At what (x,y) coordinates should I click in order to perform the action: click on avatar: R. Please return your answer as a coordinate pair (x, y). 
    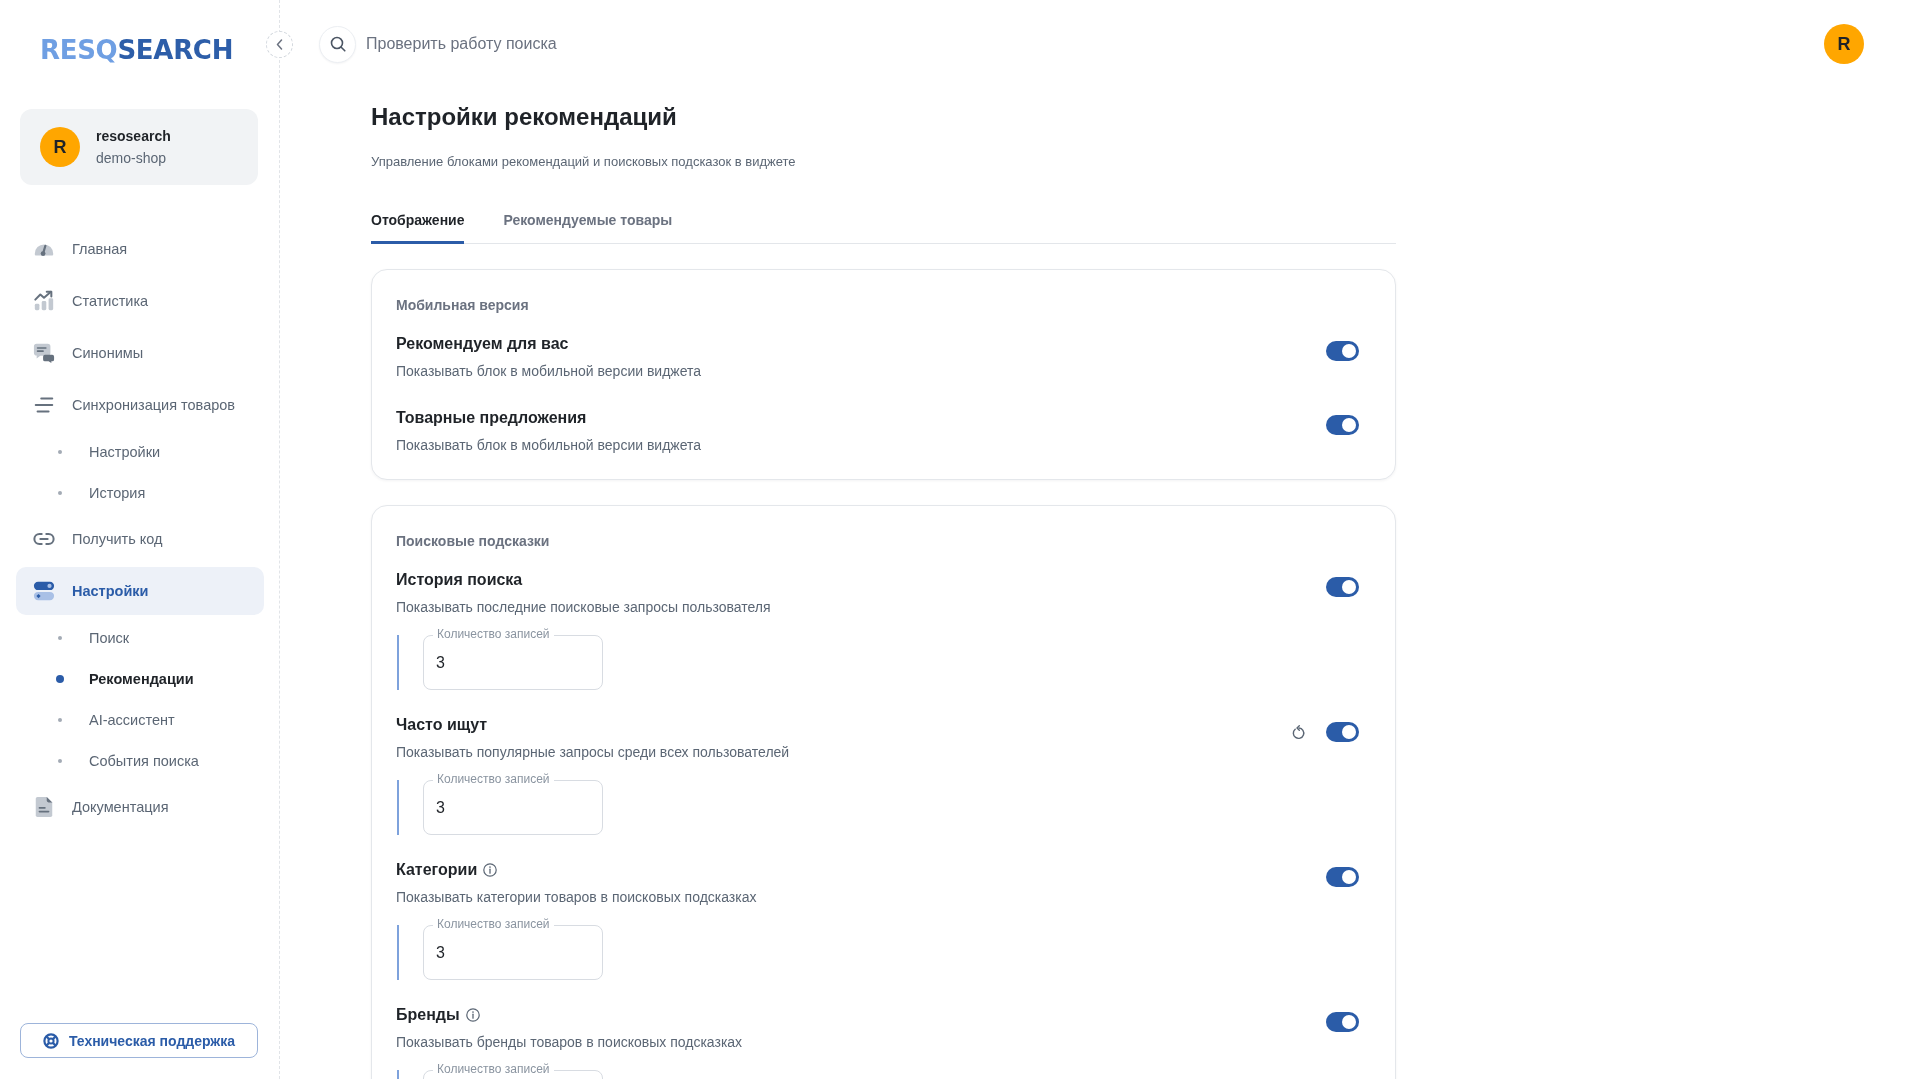
    Looking at the image, I should click on (60, 147).